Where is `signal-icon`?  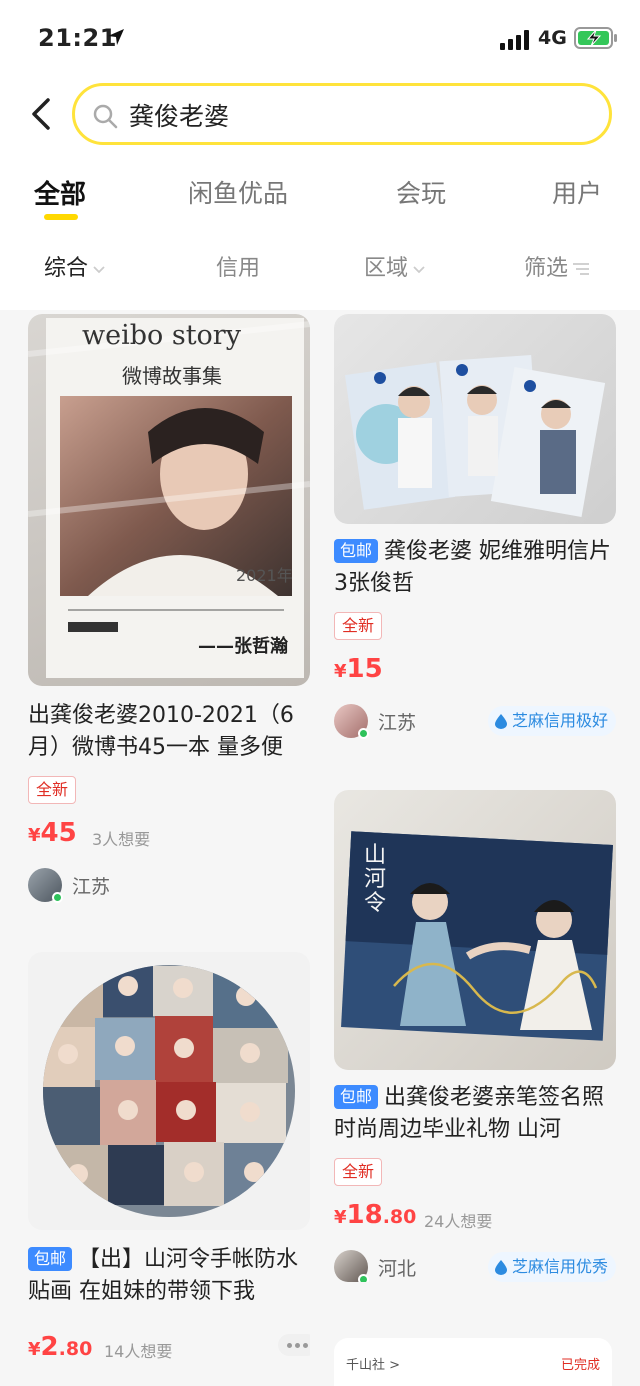 signal-icon is located at coordinates (514, 40).